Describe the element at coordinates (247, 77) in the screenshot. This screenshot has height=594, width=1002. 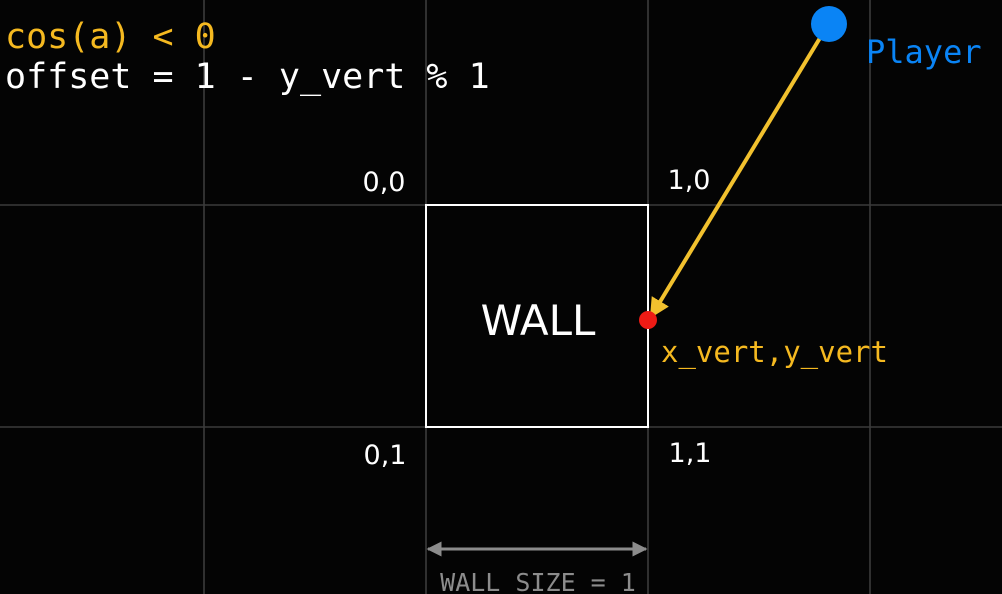
I see `offset-formula: offset = 1 - y_vert % 1` at that location.